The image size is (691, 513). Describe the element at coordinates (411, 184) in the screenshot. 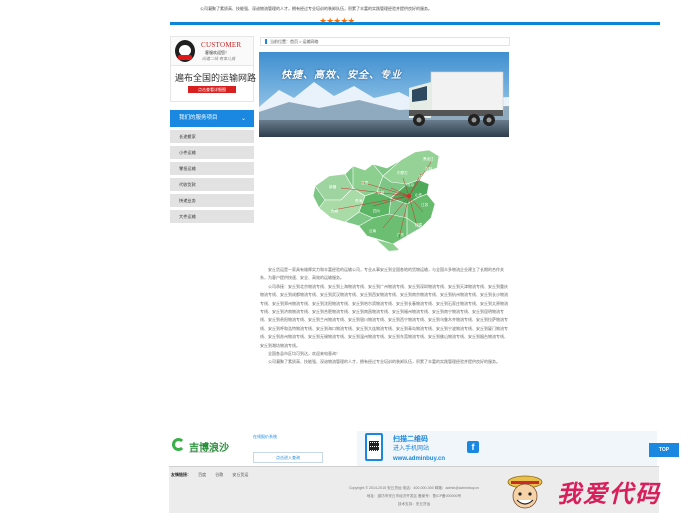

I see `map-label-beijing: 北京` at that location.